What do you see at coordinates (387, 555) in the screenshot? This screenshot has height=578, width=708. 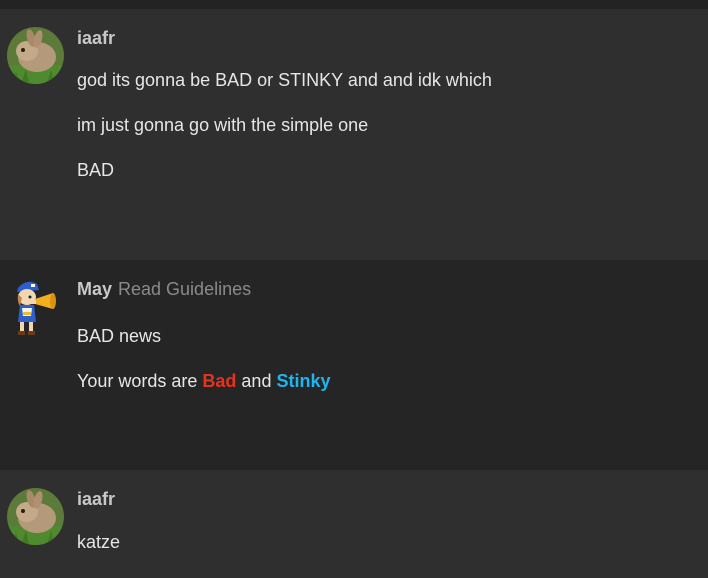 I see `message-body: katze` at bounding box center [387, 555].